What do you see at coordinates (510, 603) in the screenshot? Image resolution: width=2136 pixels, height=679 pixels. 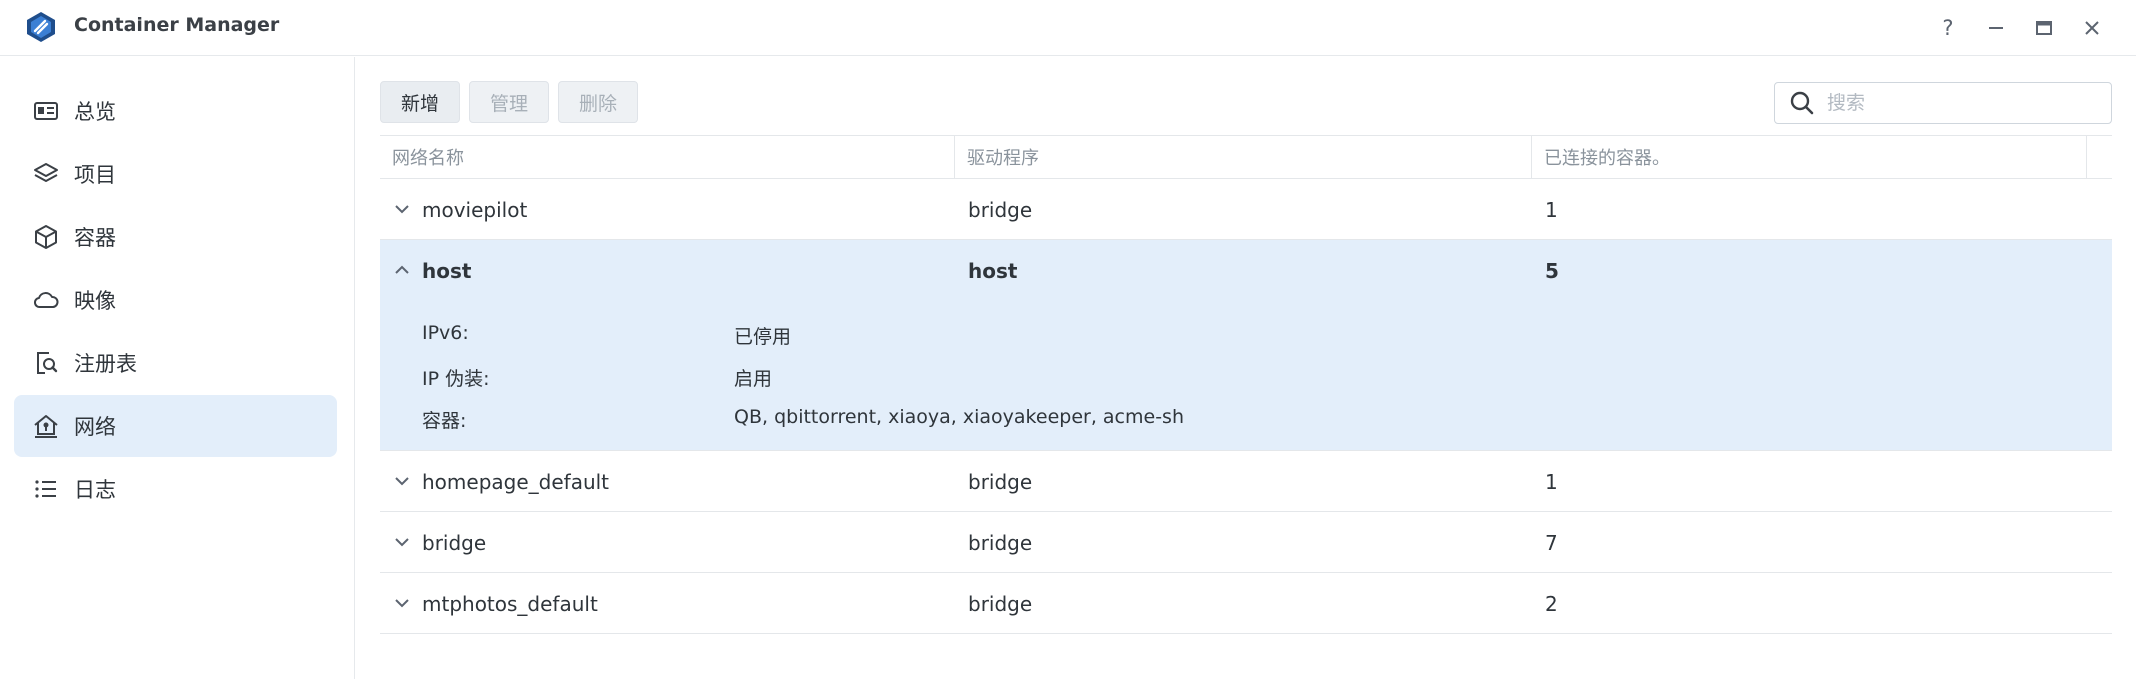 I see `network-name: mtphotos_default` at bounding box center [510, 603].